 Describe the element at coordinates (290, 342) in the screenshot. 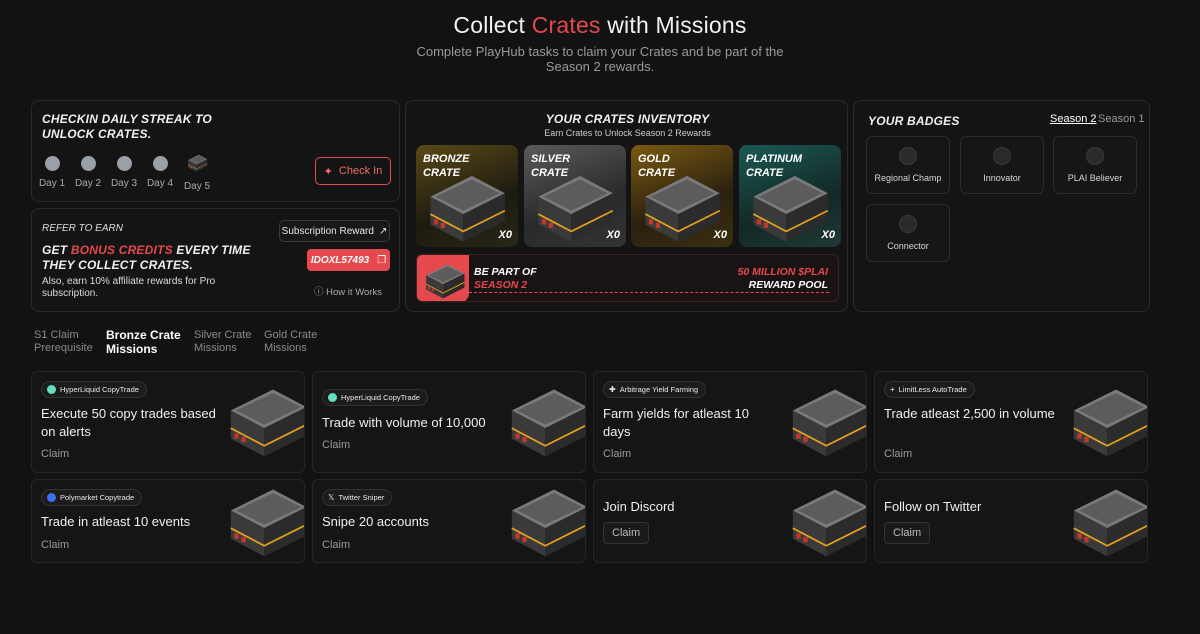

I see `tab-gold-crate-missions: Gold Crate Missions` at that location.